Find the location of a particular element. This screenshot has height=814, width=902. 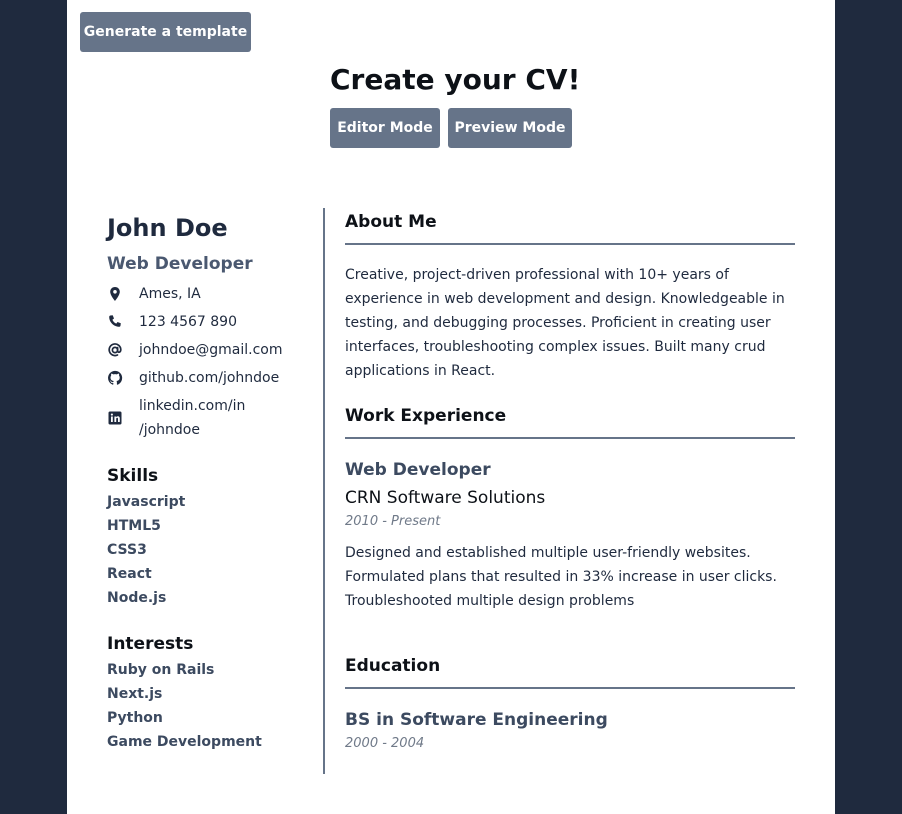

interest-item: Game Development is located at coordinates (184, 742).